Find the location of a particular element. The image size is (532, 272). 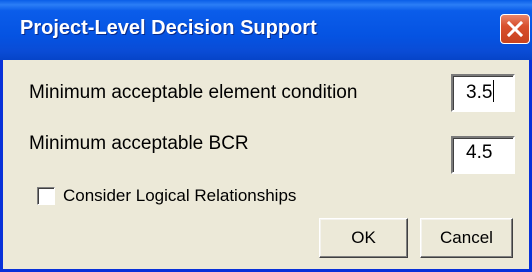

condition-input: 3.5 is located at coordinates (483, 93).